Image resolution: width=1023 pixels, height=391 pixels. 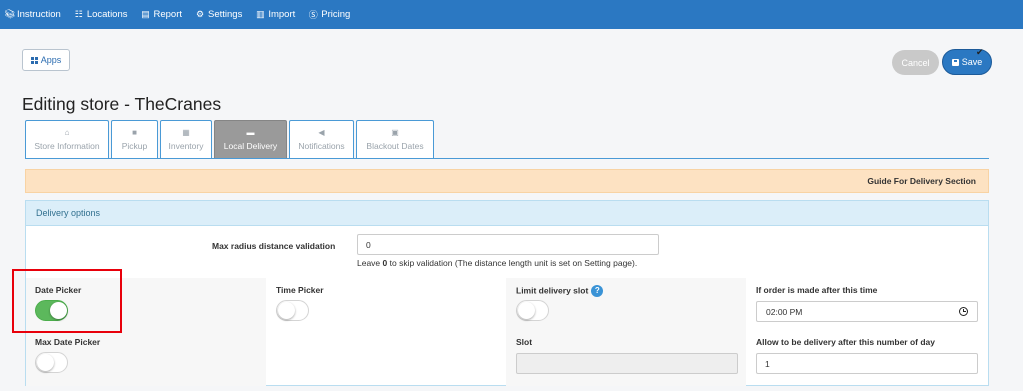 What do you see at coordinates (597, 291) in the screenshot?
I see `question-circle-icon: ?` at bounding box center [597, 291].